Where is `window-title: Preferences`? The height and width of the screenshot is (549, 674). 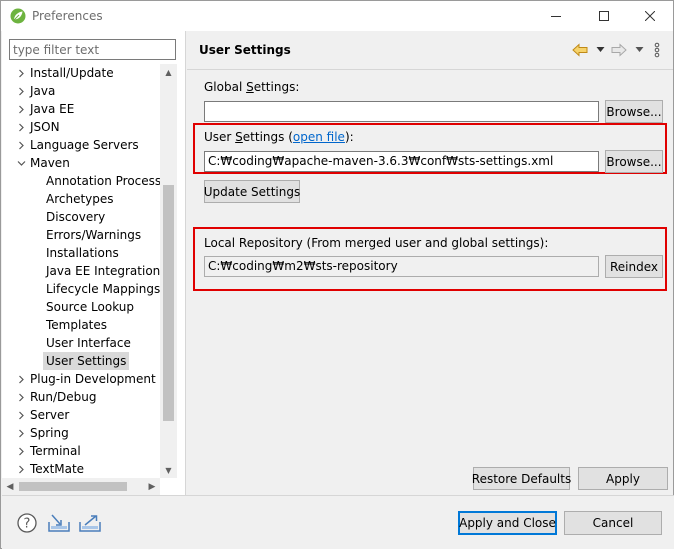
window-title: Preferences is located at coordinates (67, 16).